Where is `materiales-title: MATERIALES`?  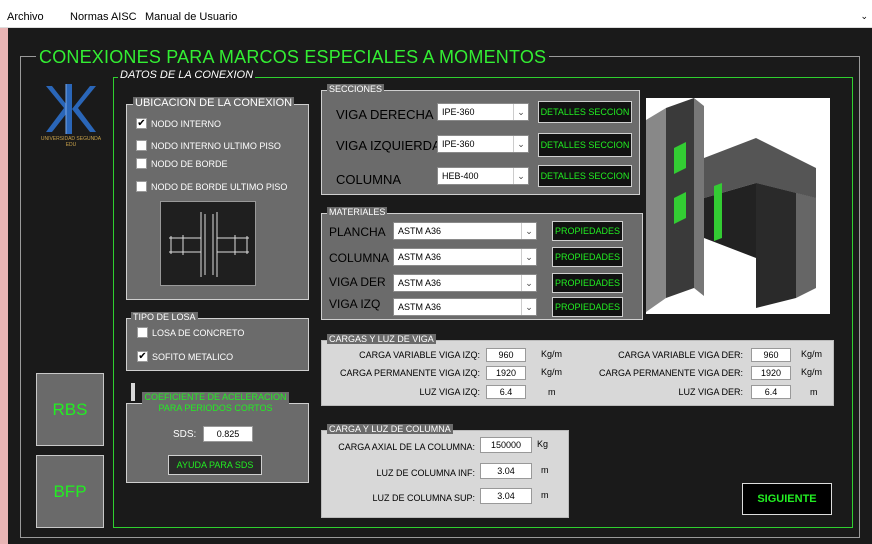
materiales-title: MATERIALES is located at coordinates (357, 212).